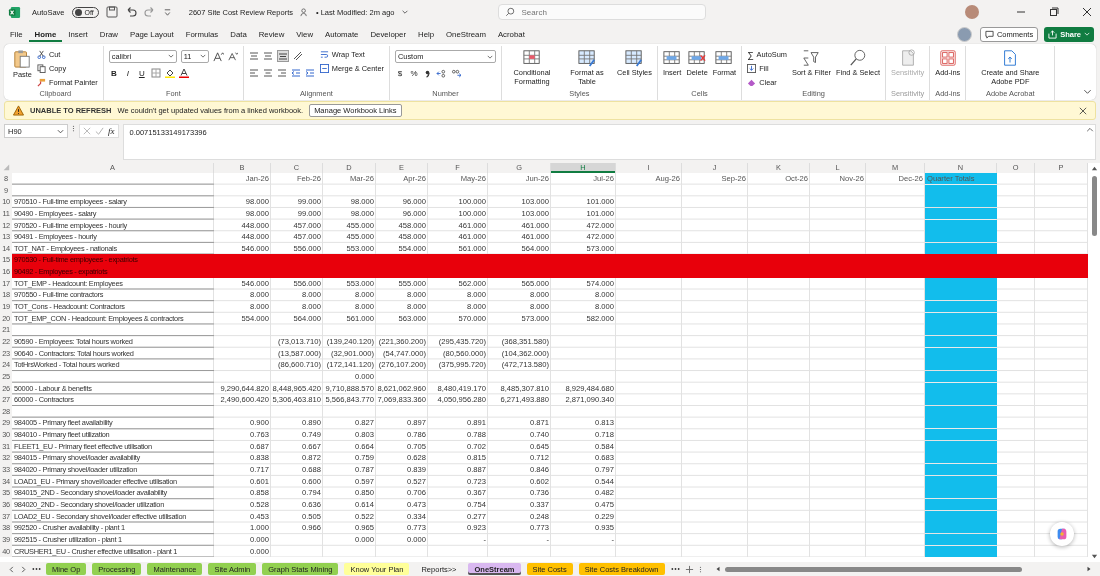 The image size is (1100, 576). Describe the element at coordinates (141, 73) in the screenshot. I see `underline-button: U` at that location.